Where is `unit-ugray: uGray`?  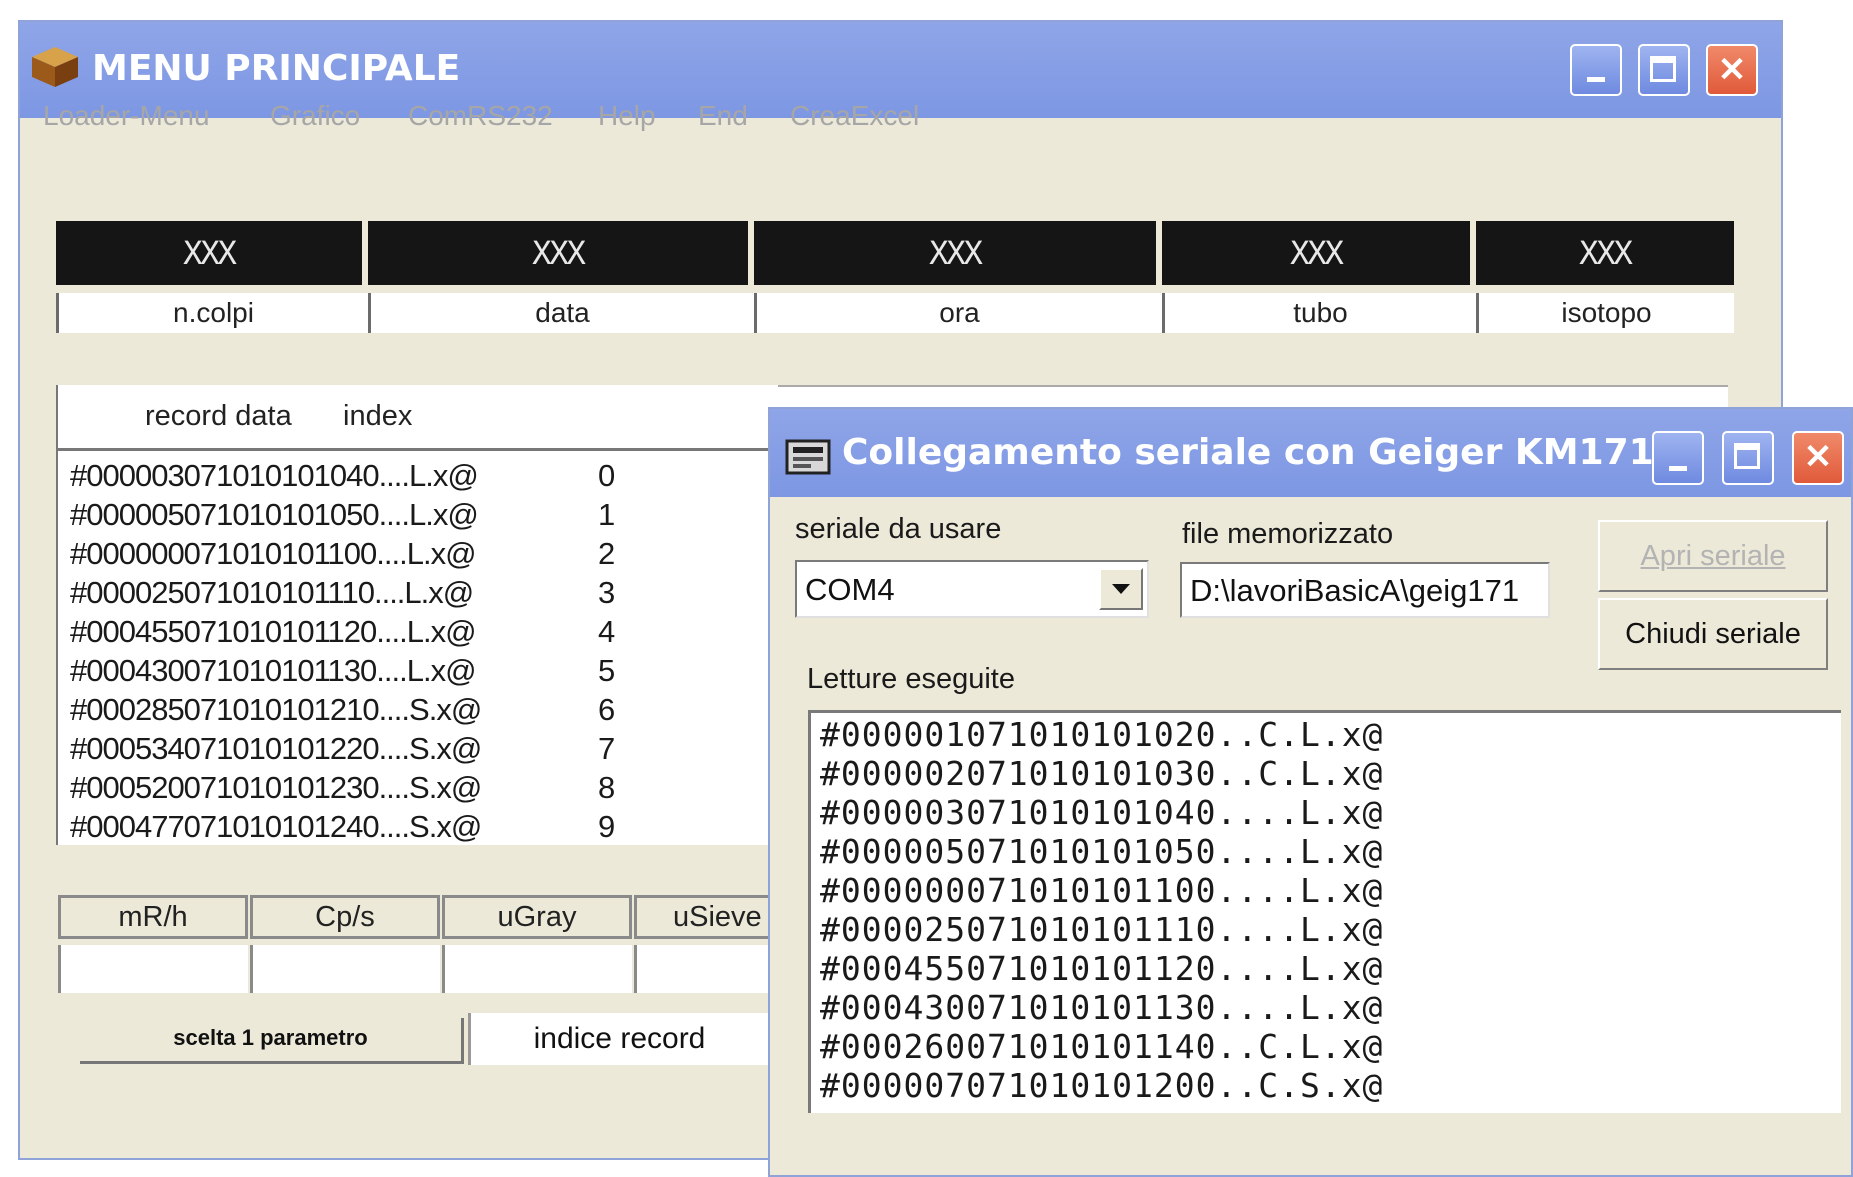
unit-ugray: uGray is located at coordinates (537, 917).